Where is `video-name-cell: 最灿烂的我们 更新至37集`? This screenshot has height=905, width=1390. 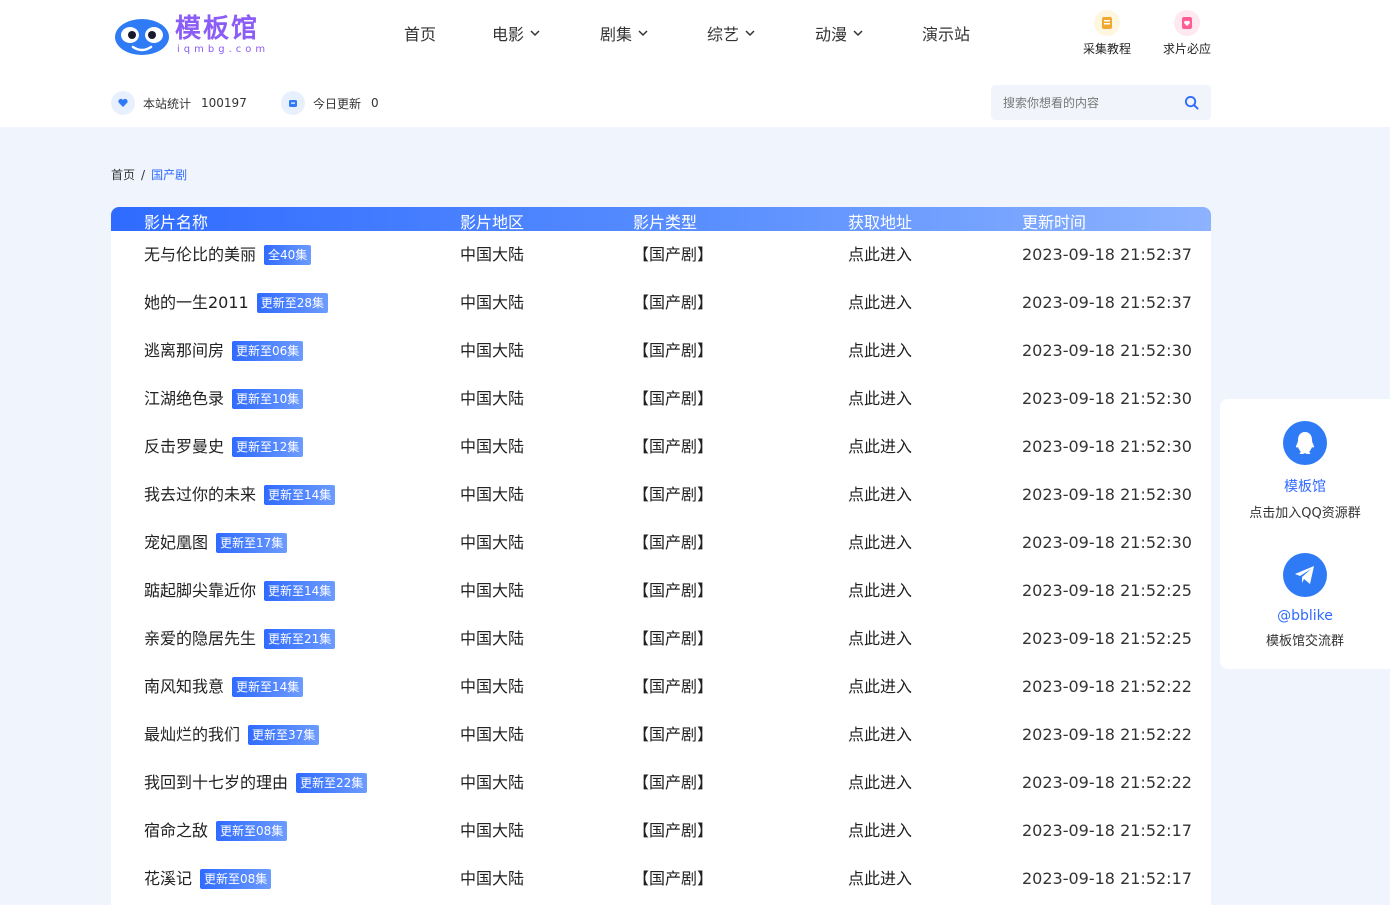
video-name-cell: 最灿烂的我们 更新至37集 is located at coordinates (232, 735).